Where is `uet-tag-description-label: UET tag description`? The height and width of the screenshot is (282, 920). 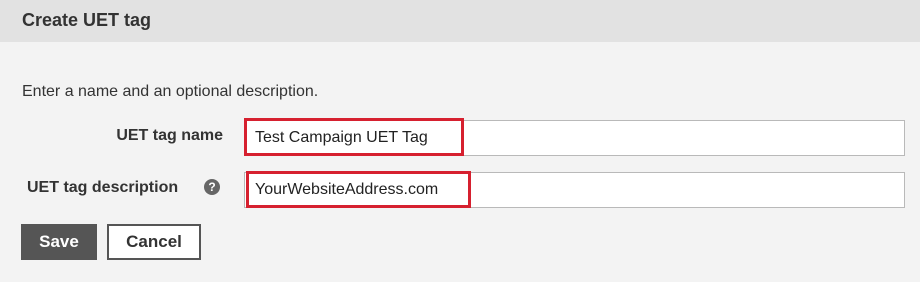 uet-tag-description-label: UET tag description is located at coordinates (103, 187).